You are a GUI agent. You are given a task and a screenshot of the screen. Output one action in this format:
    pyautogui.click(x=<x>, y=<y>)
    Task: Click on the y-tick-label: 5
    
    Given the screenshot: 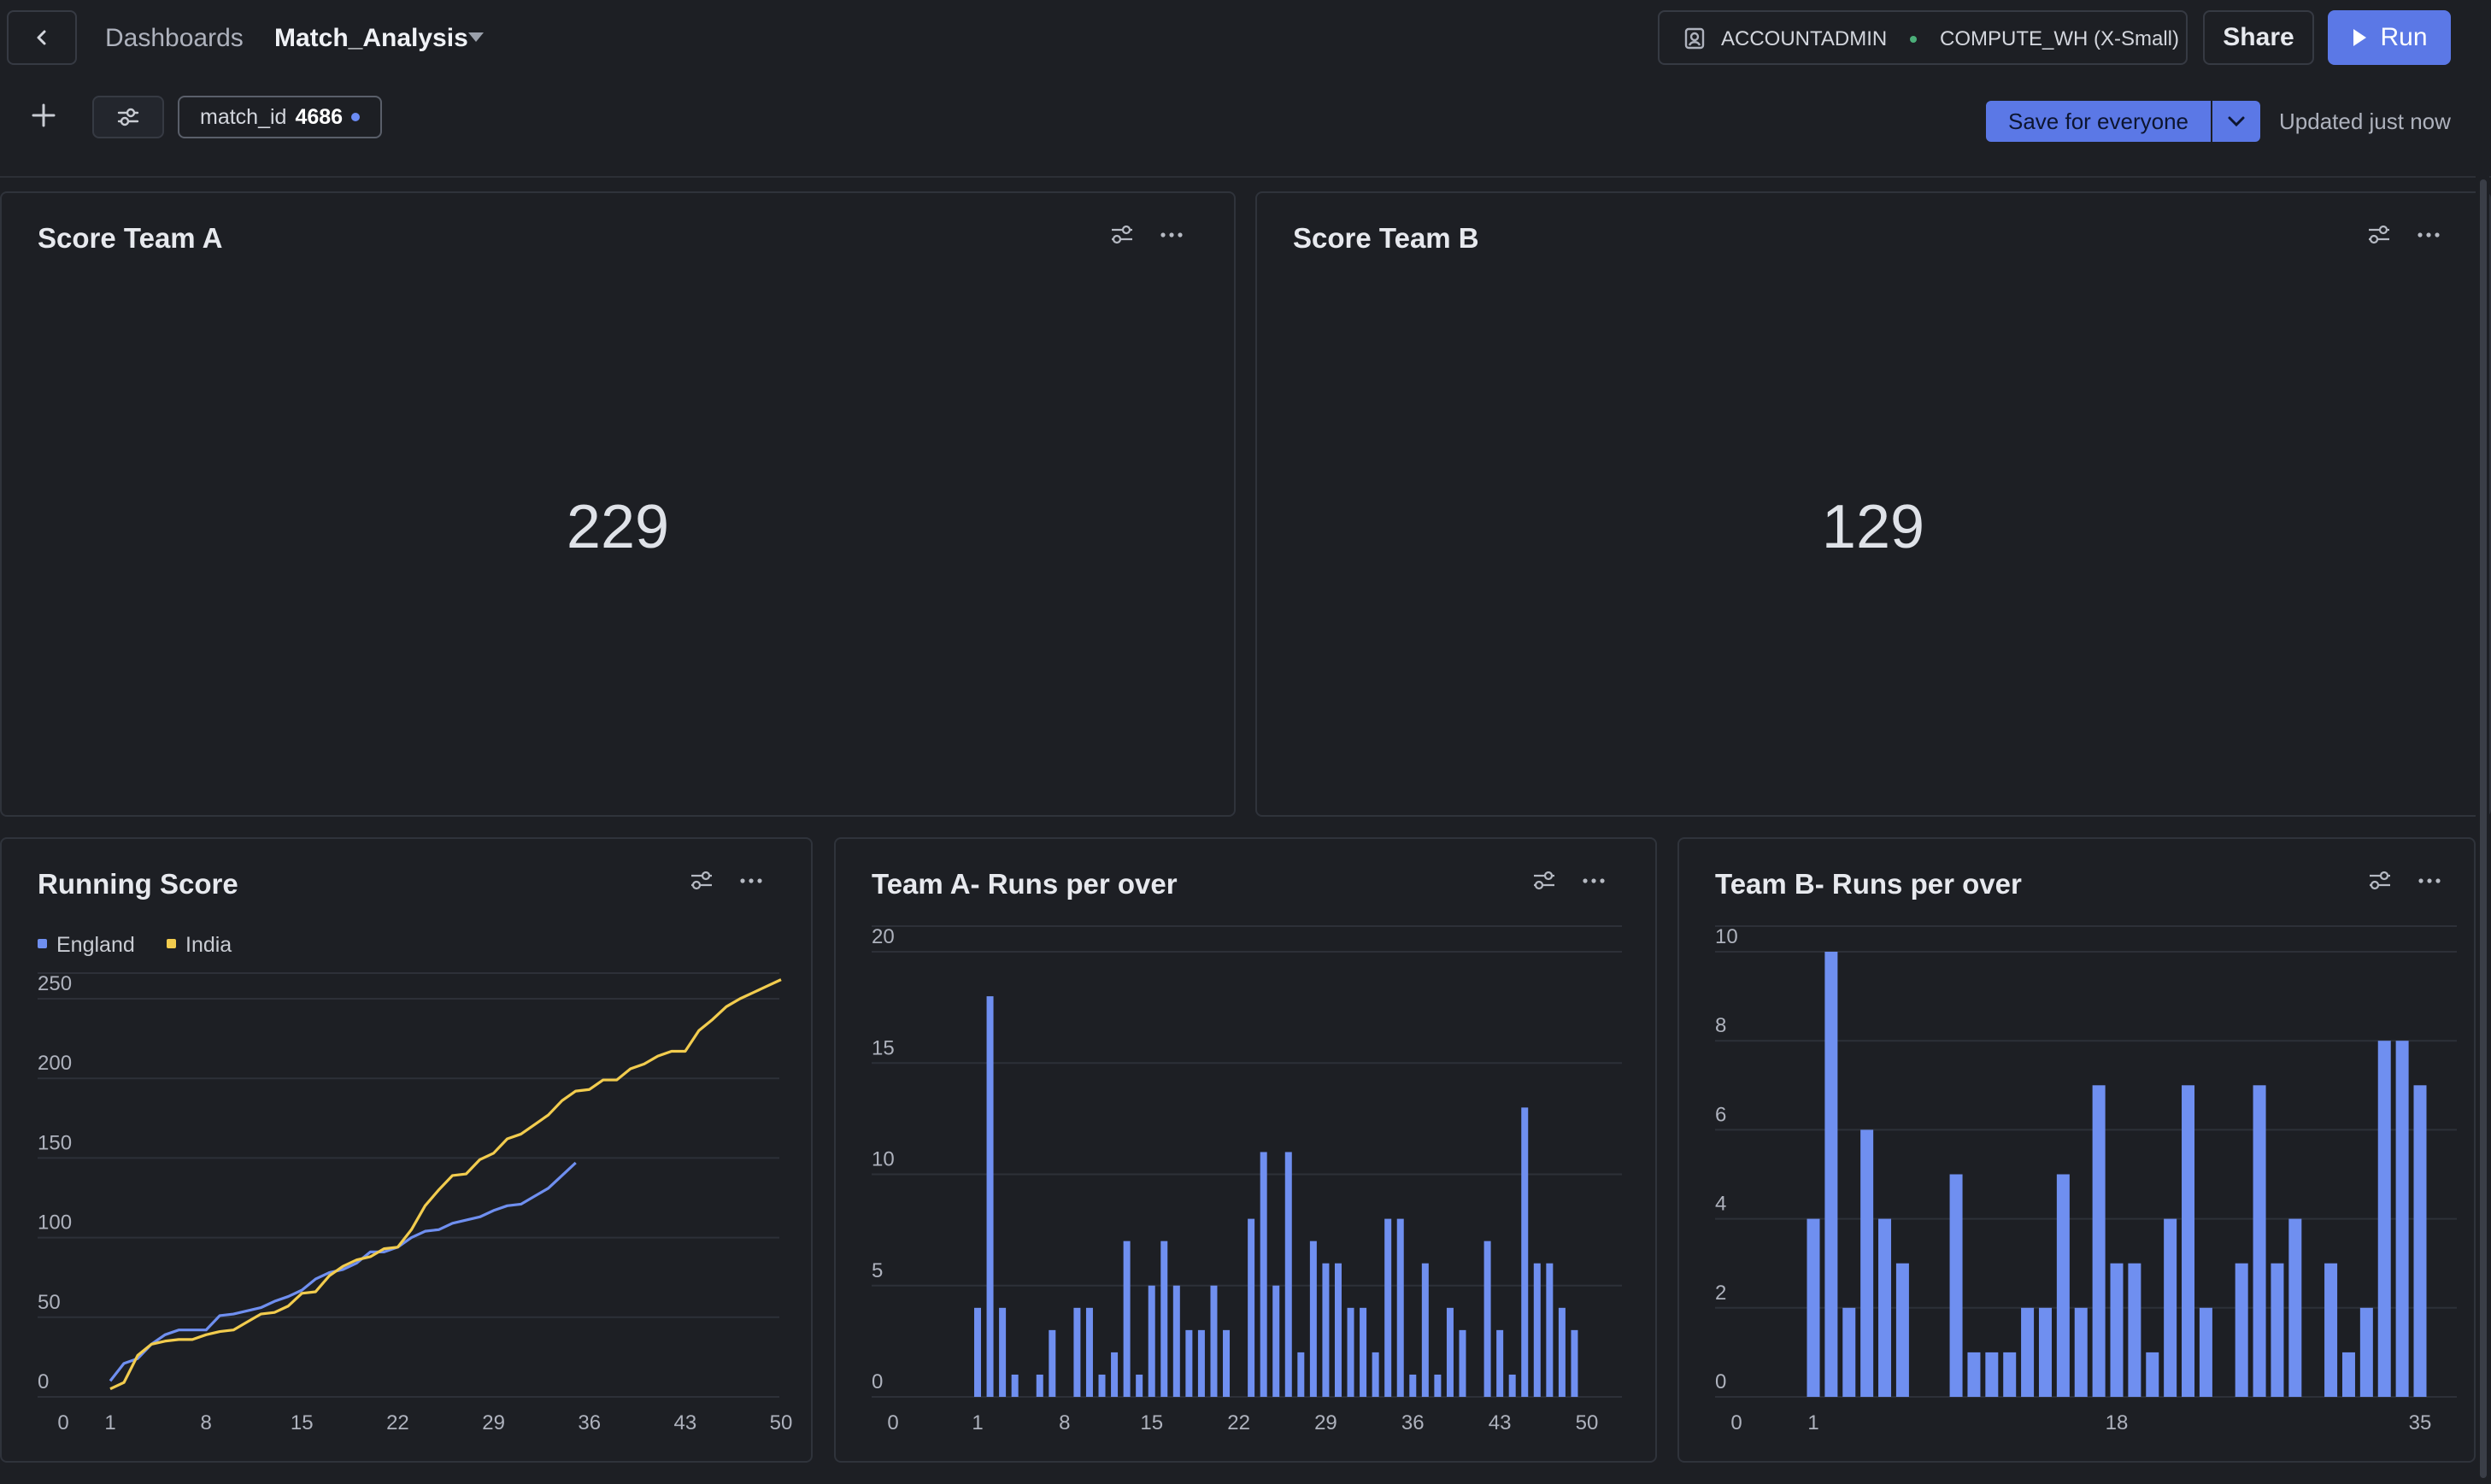 What is the action you would take?
    pyautogui.click(x=877, y=1270)
    